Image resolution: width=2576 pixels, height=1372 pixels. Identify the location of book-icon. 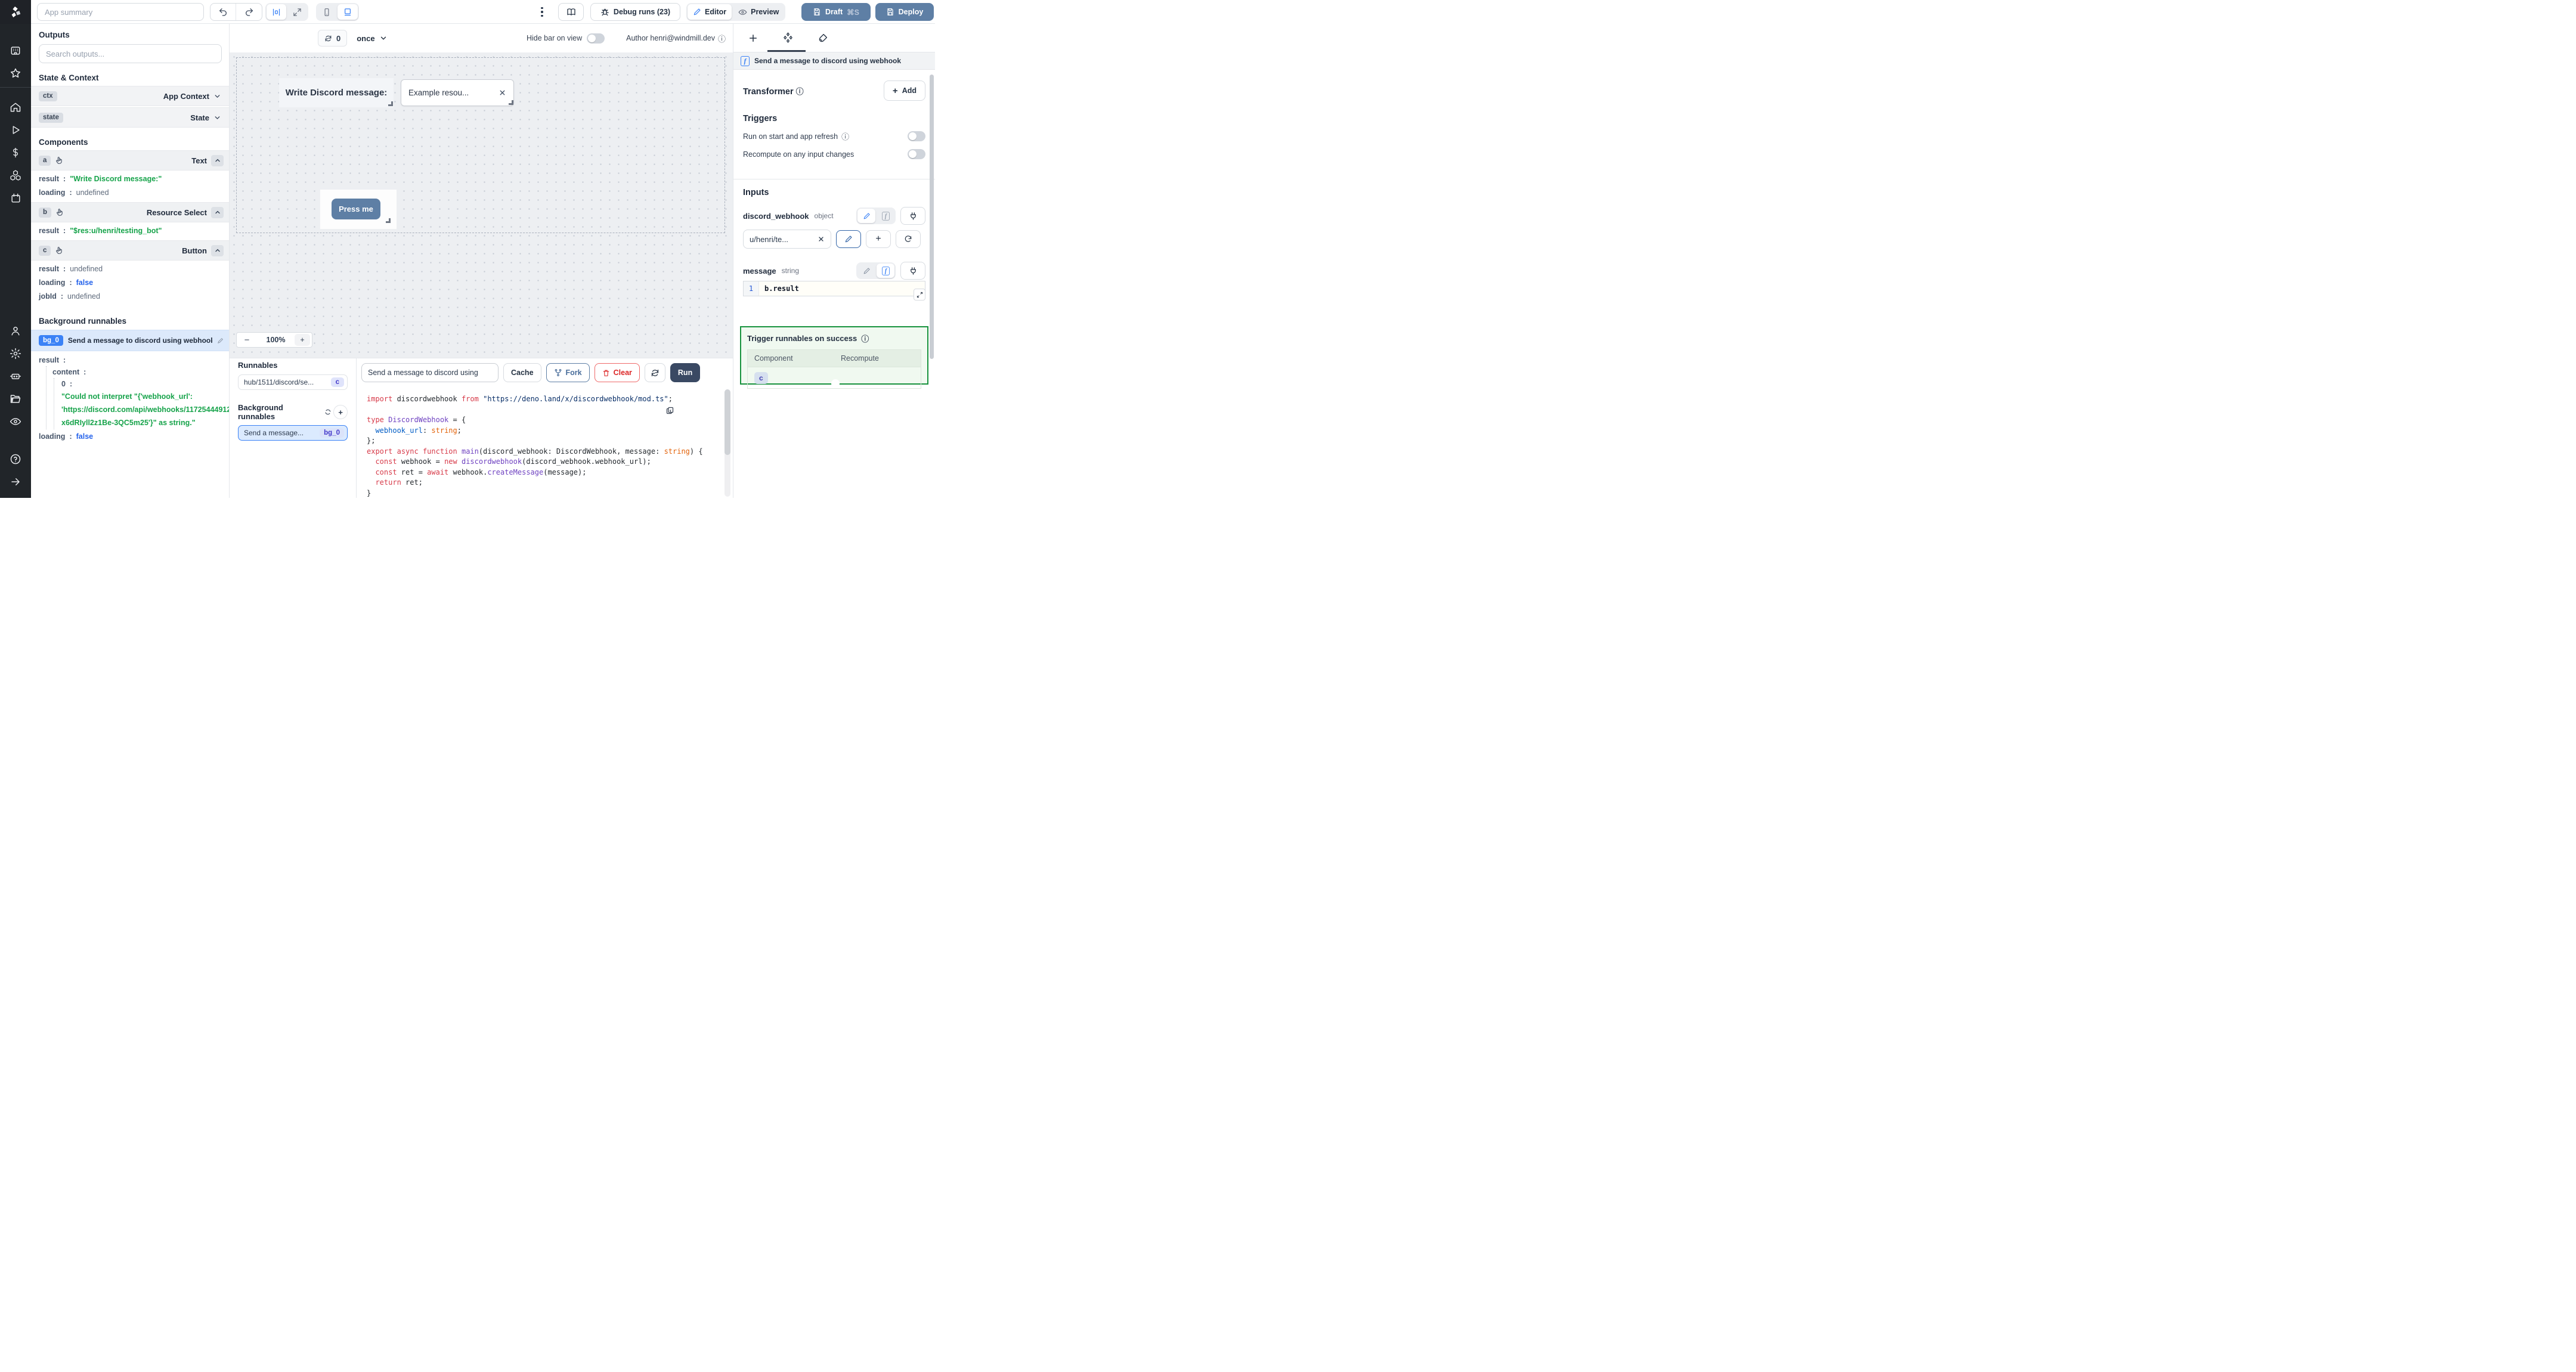
(570, 12).